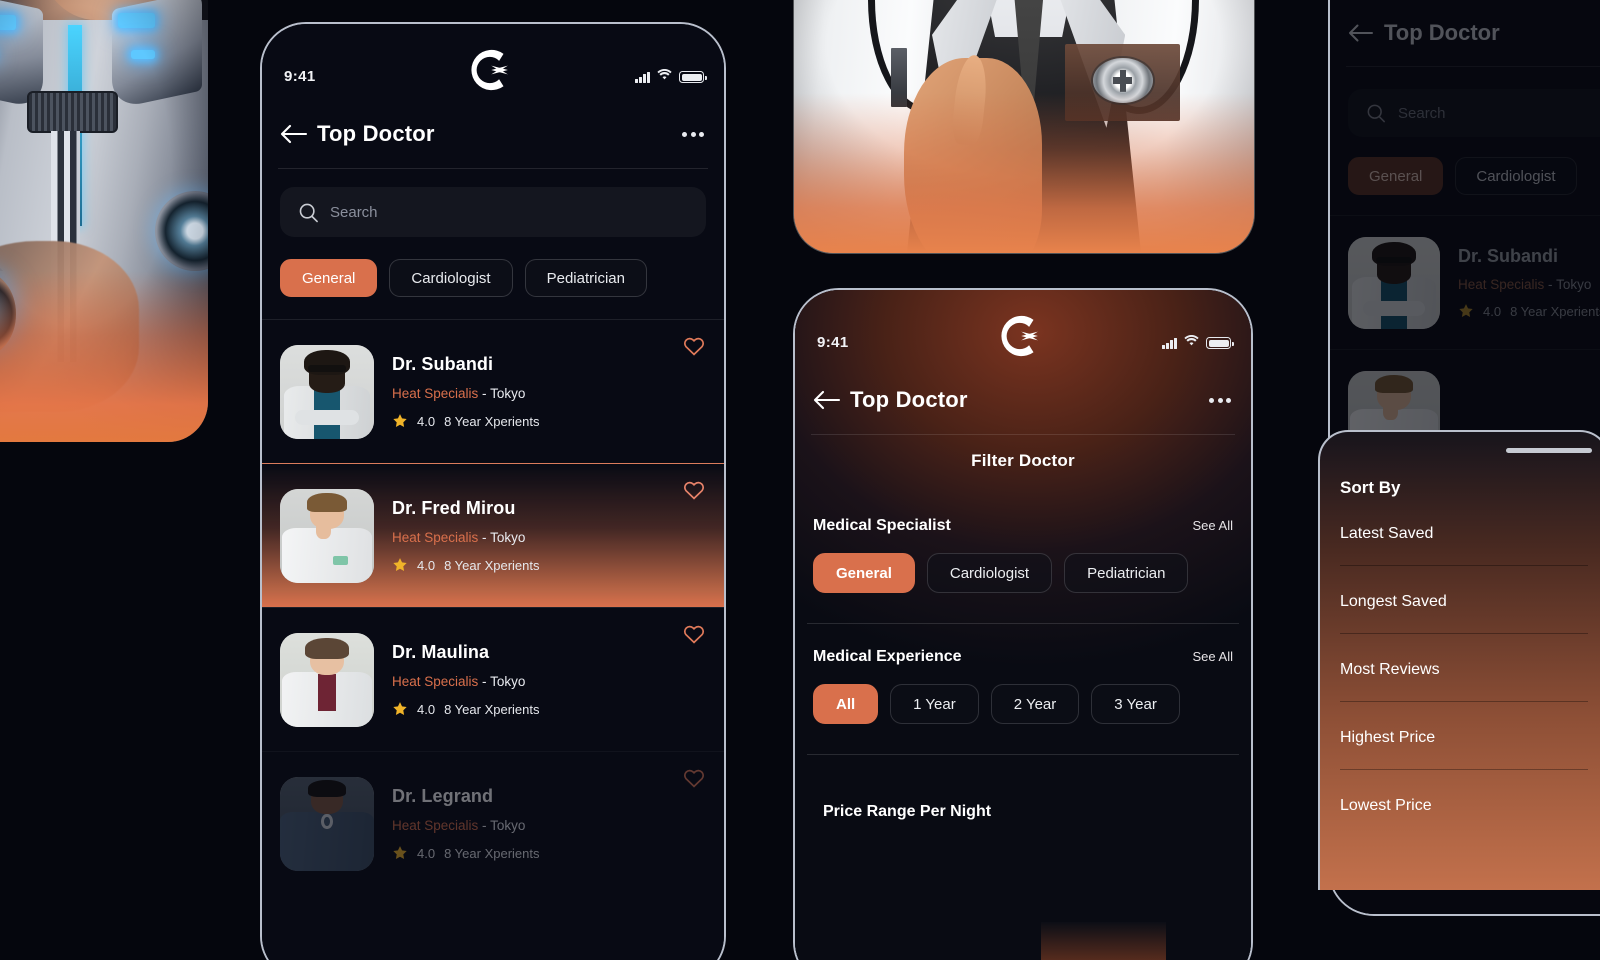  Describe the element at coordinates (1464, 736) in the screenshot. I see `sort-option-highest-price: Highest Price` at that location.